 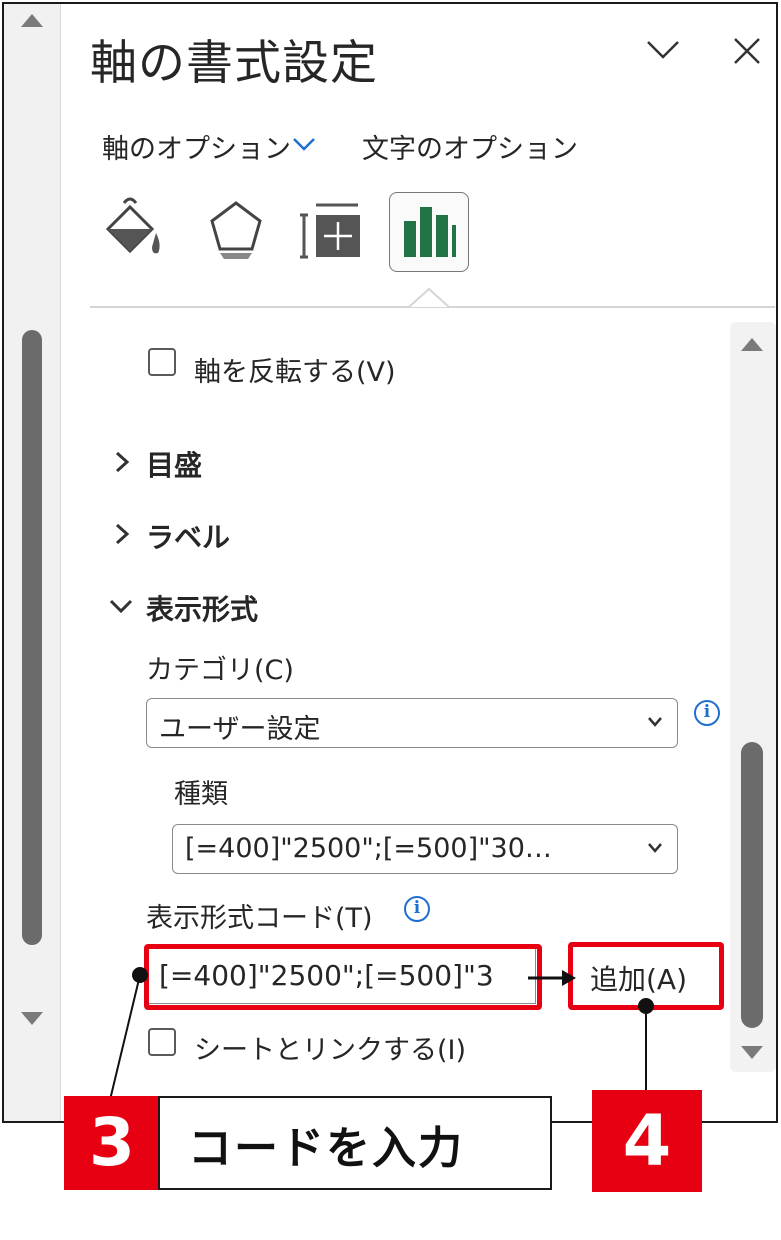 What do you see at coordinates (174, 464) in the screenshot?
I see `section-tick-marks: 目盛` at bounding box center [174, 464].